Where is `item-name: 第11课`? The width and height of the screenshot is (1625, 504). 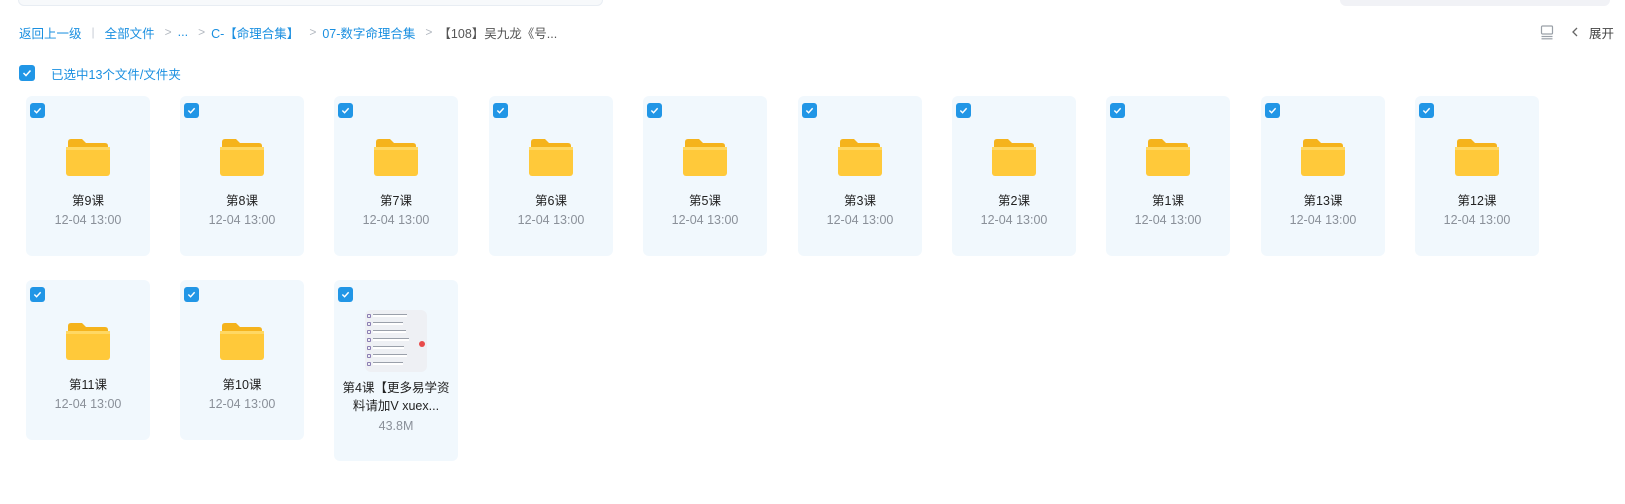 item-name: 第11课 is located at coordinates (88, 385).